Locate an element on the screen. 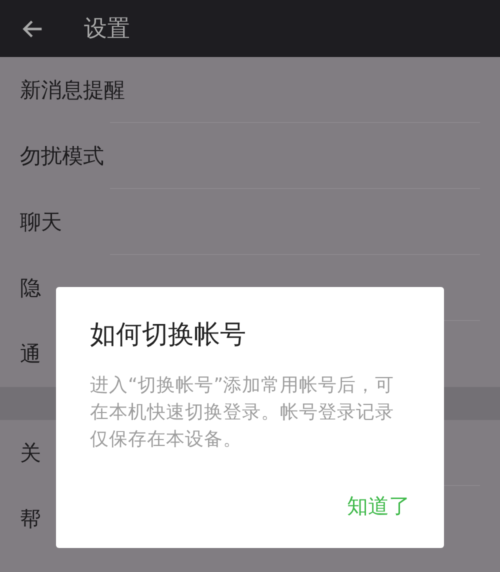 The width and height of the screenshot is (500, 572). dialog-message: 进入“切换帐号”添加常用帐号后，可在本机快速切换登录。帐号登录记录仅保存在本设备。 is located at coordinates (243, 413).